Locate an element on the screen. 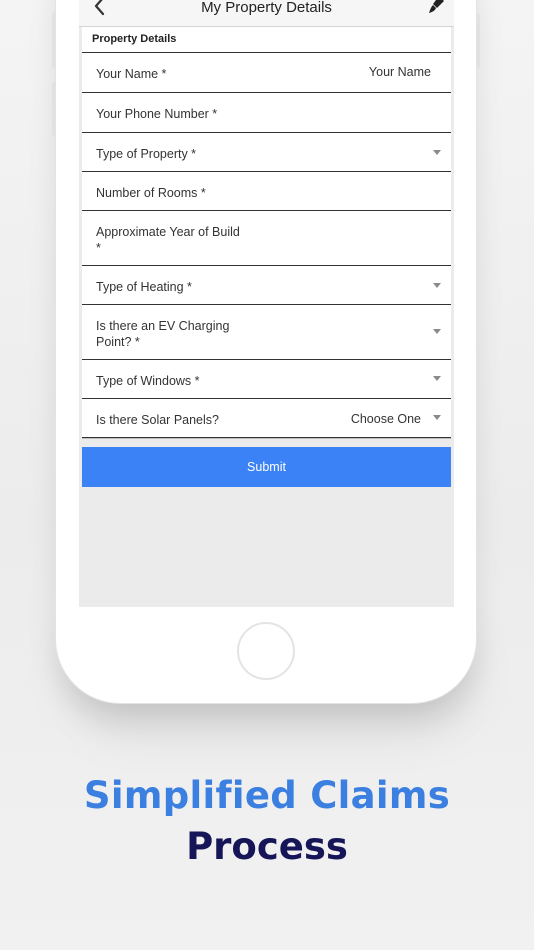 The height and width of the screenshot is (950, 534). navigation-bar: My Property Details is located at coordinates (266, 13).